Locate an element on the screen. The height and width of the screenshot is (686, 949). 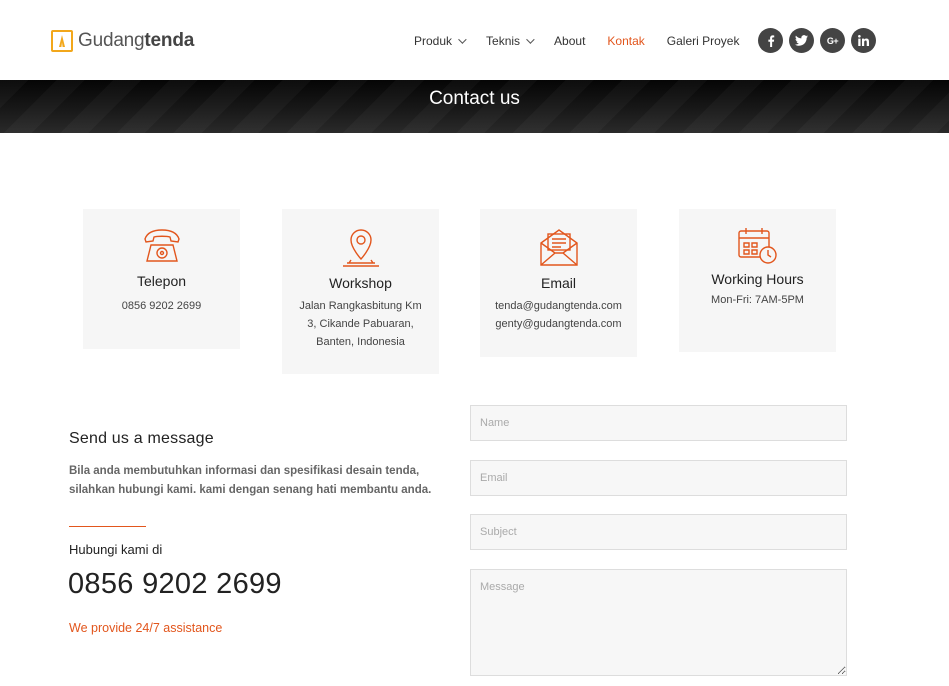
nav-item-produk: Produk is located at coordinates (440, 41).